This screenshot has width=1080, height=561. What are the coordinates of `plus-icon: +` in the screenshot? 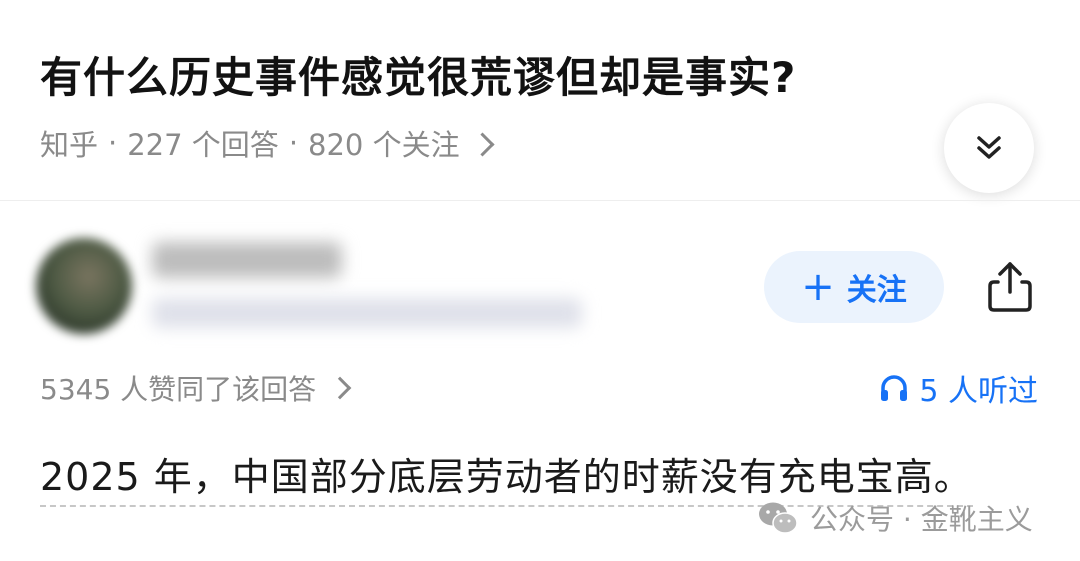 It's located at (818, 287).